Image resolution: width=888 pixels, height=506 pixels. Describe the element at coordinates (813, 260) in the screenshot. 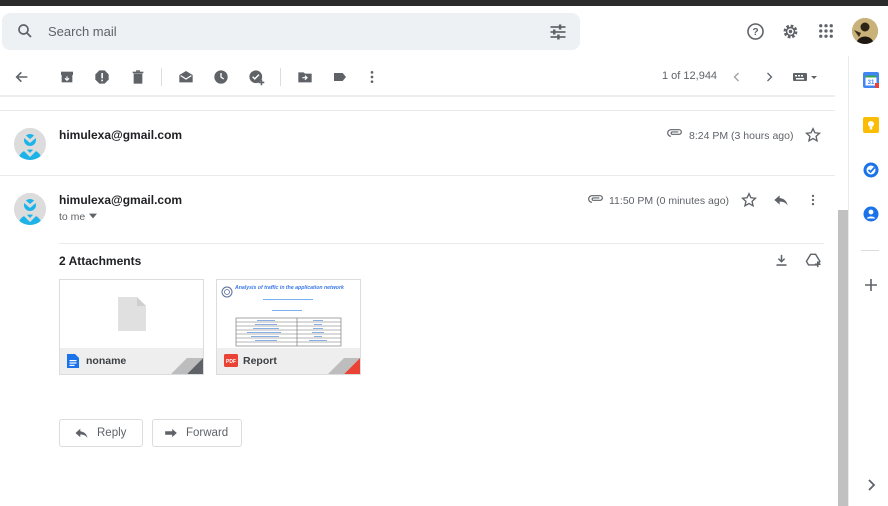

I see `add-to-drive-icon` at that location.